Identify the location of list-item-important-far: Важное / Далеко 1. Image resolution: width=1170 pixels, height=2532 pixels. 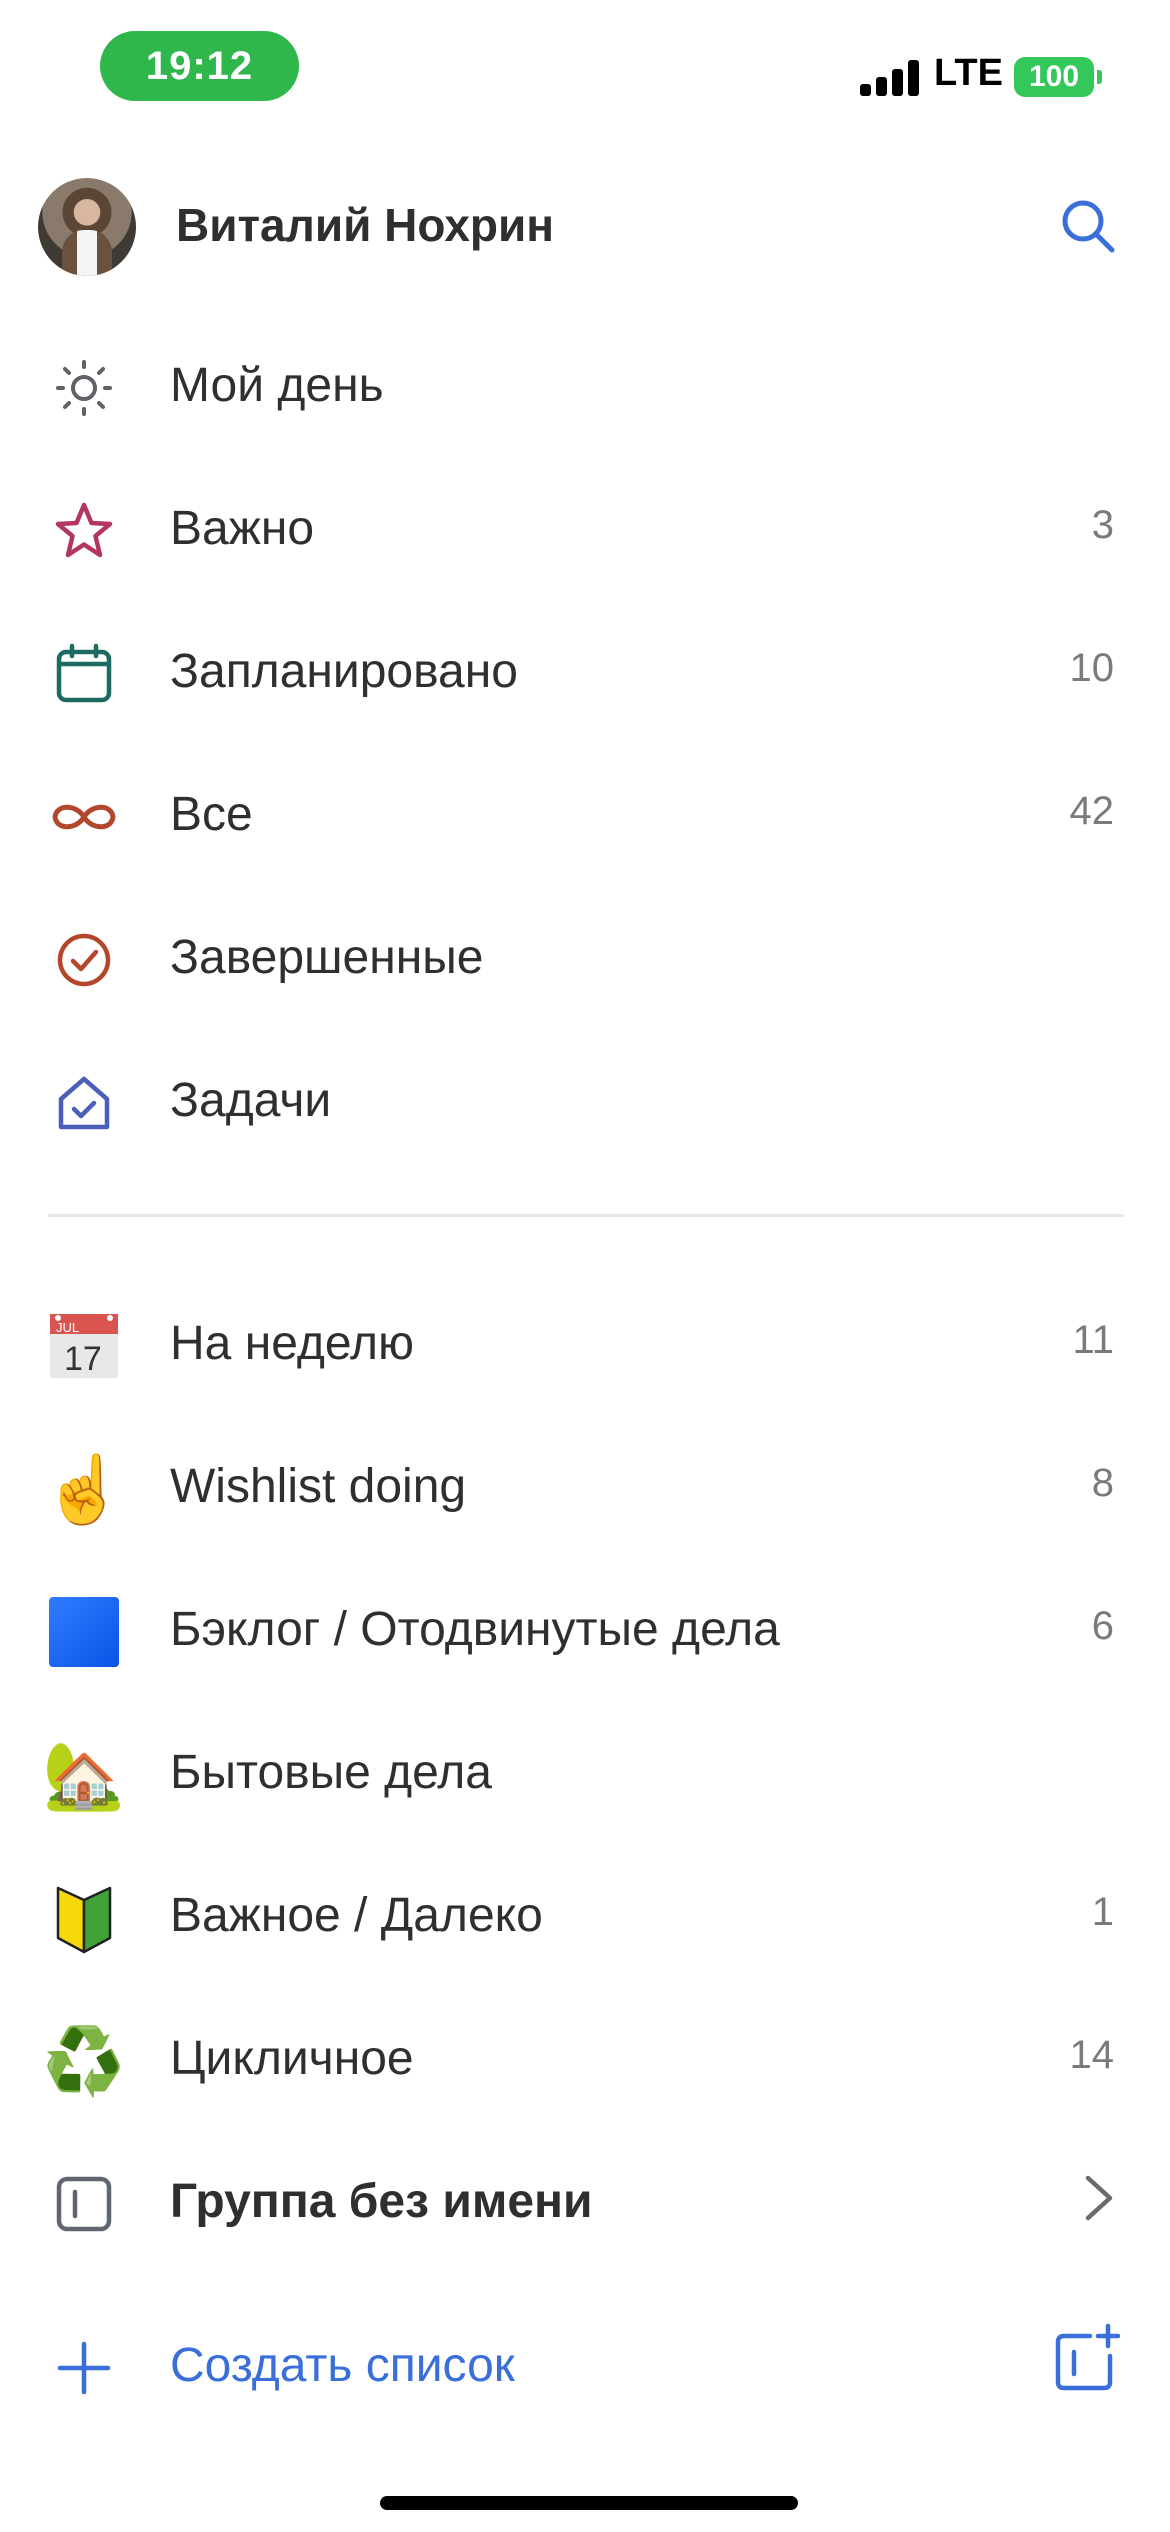
(585, 1912).